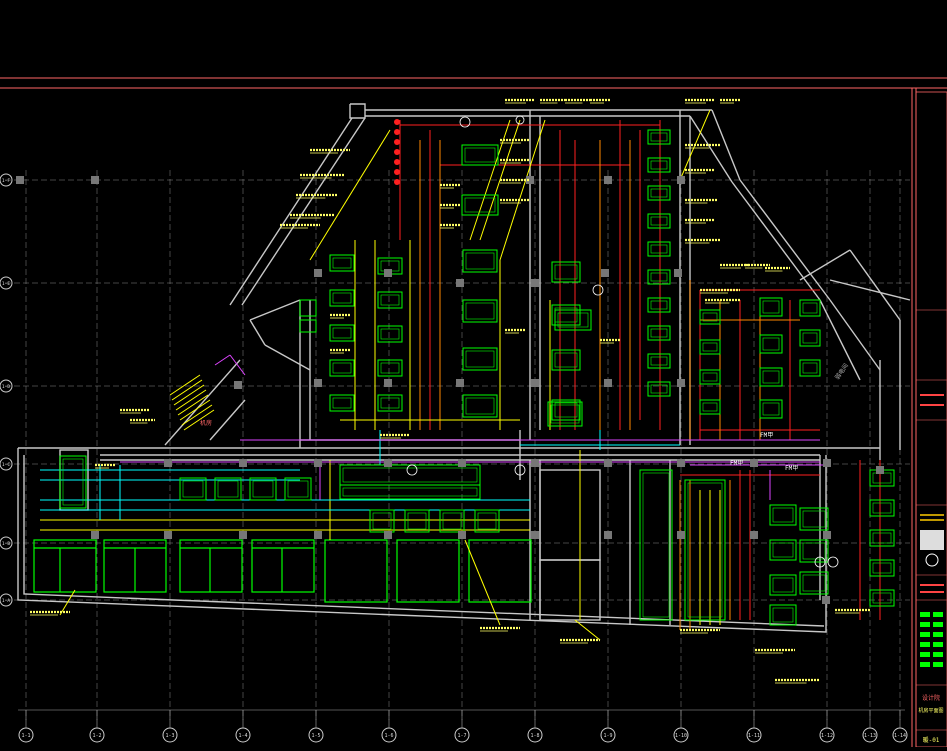  I want to click on grid-bubble-label: 1-10, so click(681, 736).